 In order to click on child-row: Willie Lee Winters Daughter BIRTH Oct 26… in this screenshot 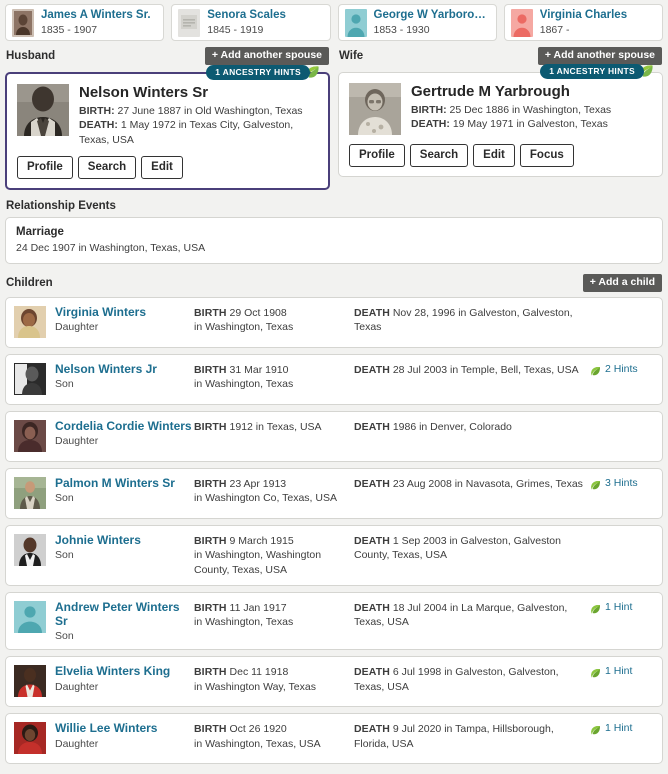, I will do `click(334, 739)`.